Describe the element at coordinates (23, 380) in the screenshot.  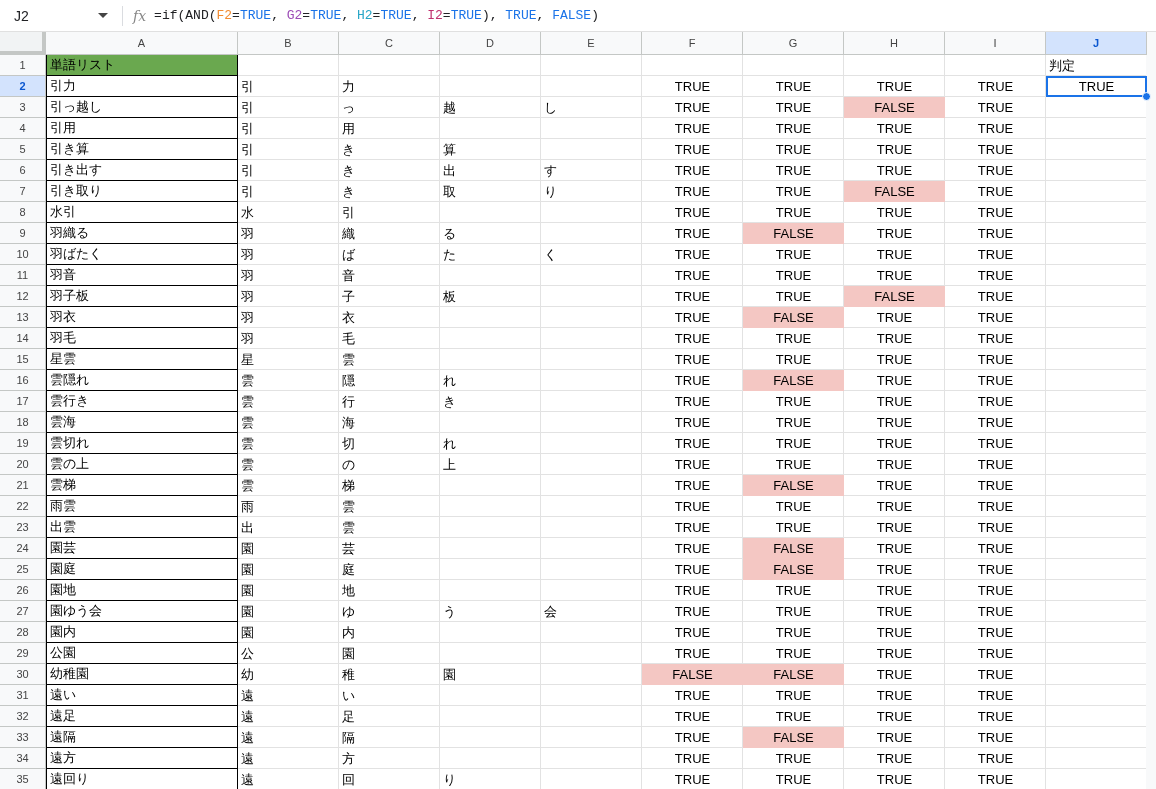
I see `row-number: 16` at that location.